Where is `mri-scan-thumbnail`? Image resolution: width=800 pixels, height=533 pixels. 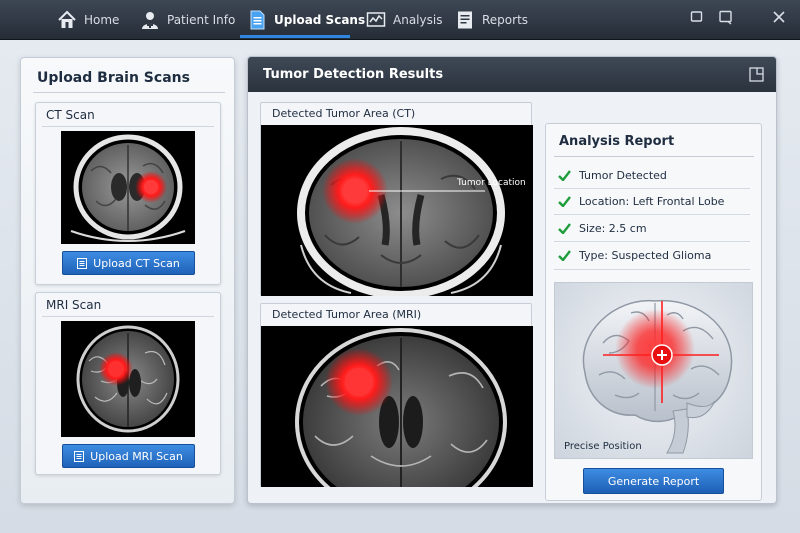 mri-scan-thumbnail is located at coordinates (128, 379).